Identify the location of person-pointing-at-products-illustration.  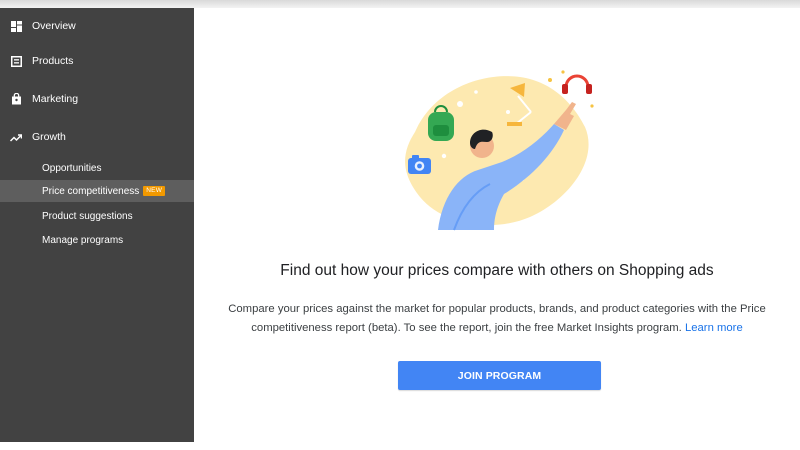
(499, 150).